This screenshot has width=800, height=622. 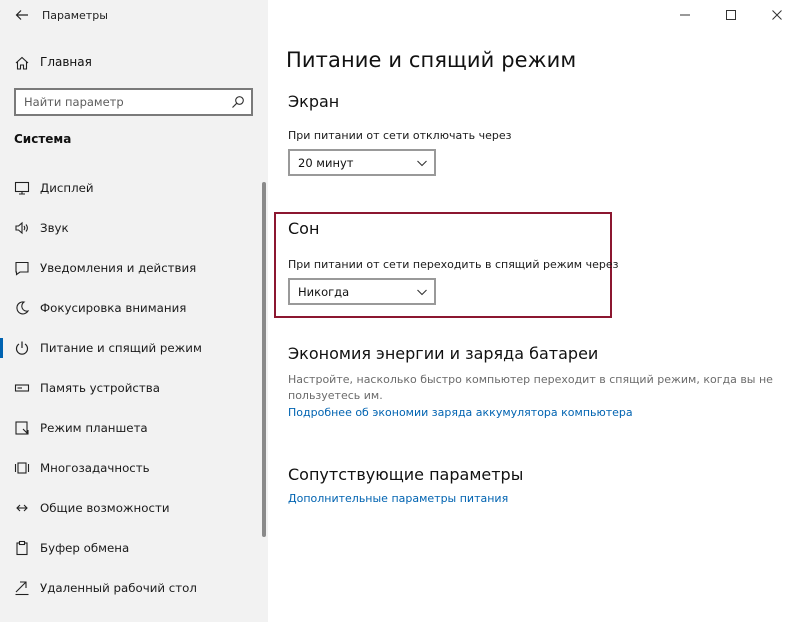 I want to click on screen-heading: Экран, so click(x=314, y=101).